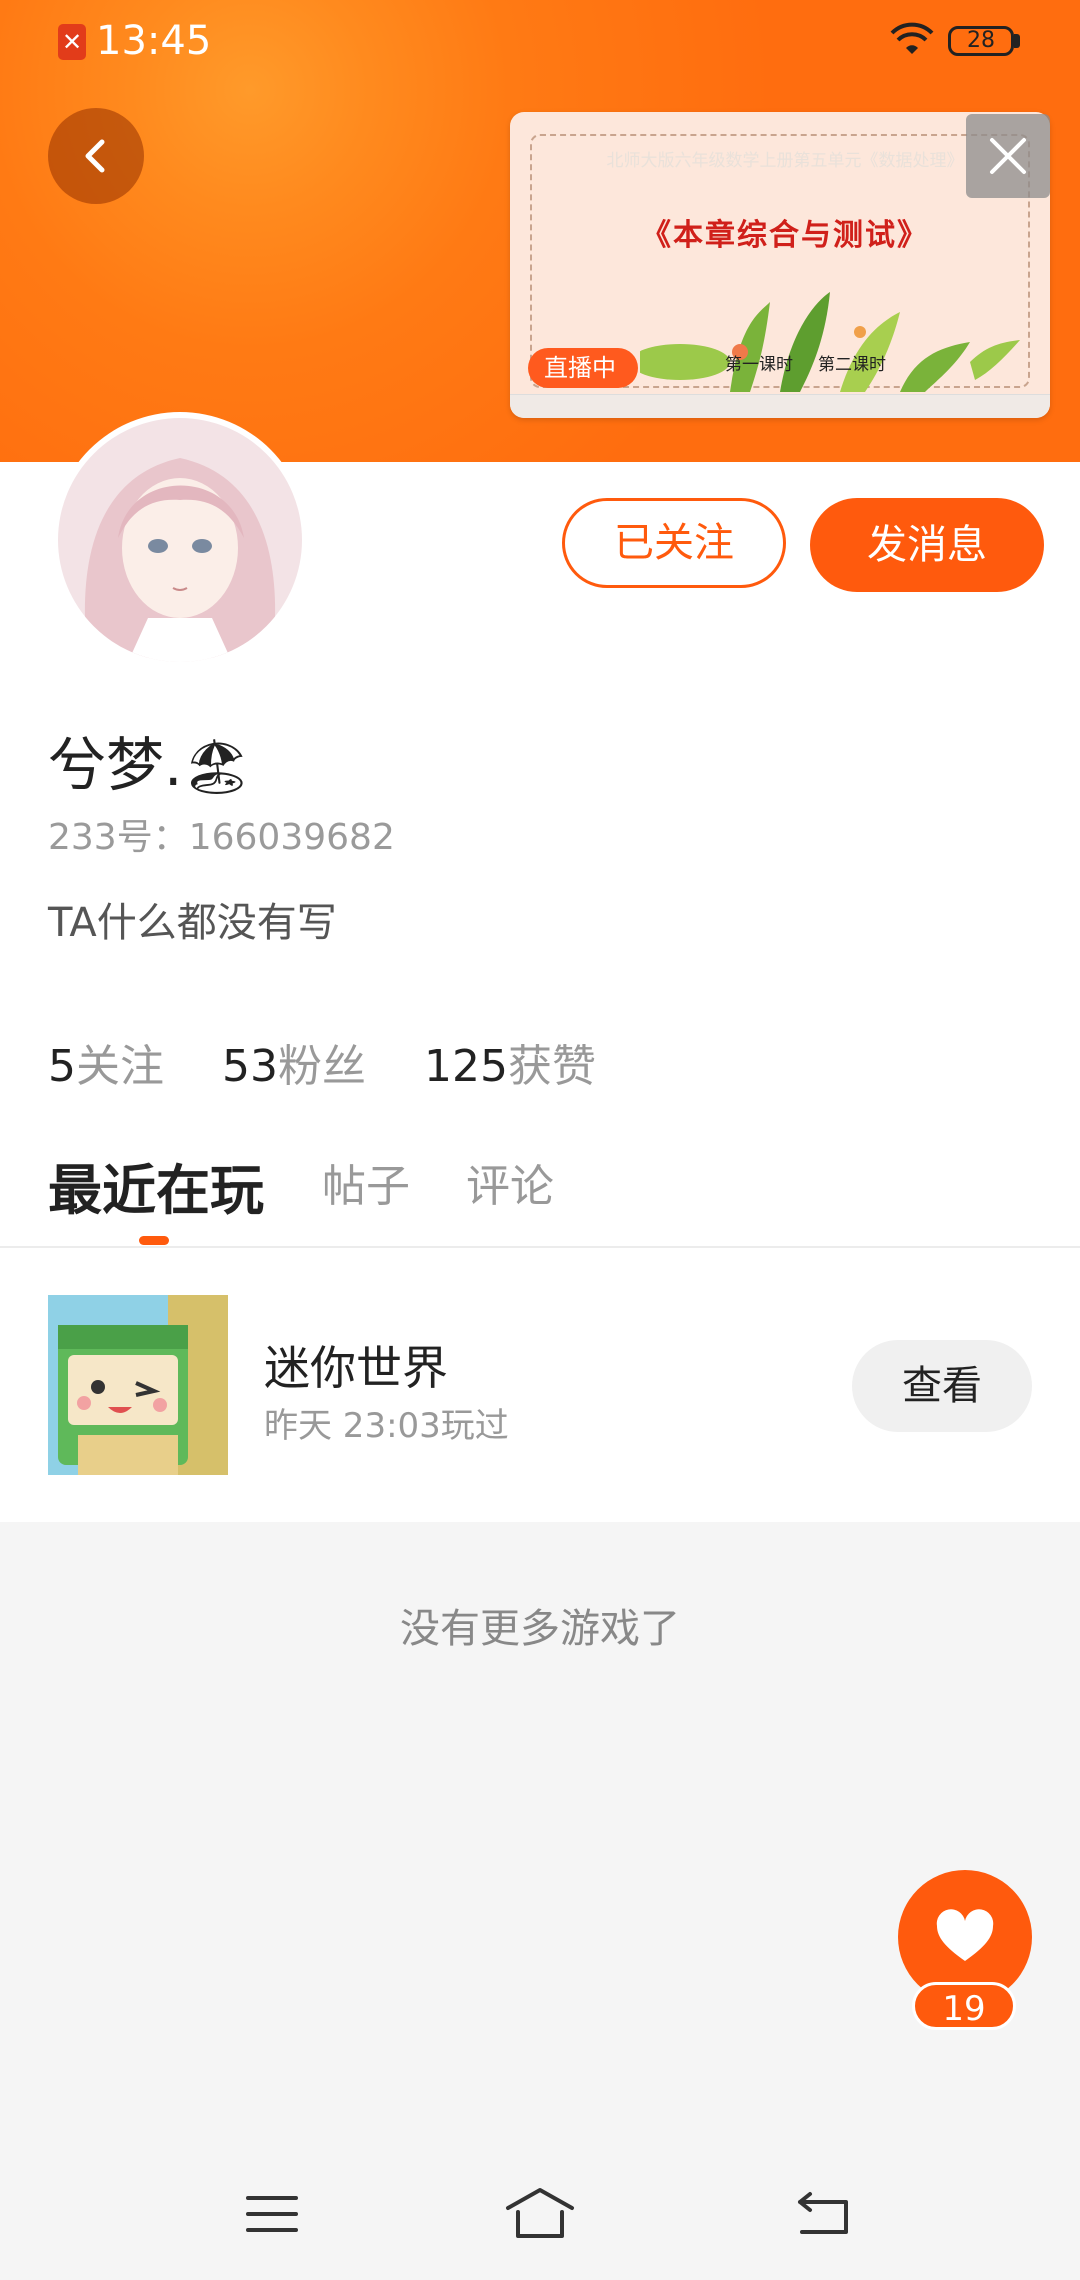 Image resolution: width=1080 pixels, height=2280 pixels. I want to click on stat-likes: 125获赞, so click(510, 1066).